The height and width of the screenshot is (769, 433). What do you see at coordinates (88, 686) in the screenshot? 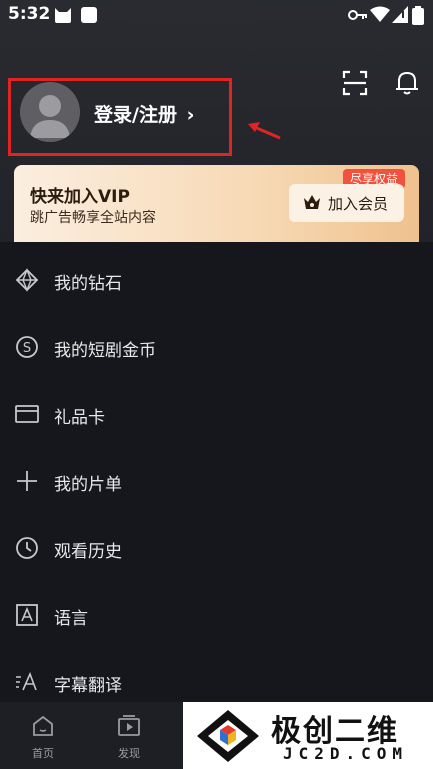
I see `menu-label: 字幕翻译` at bounding box center [88, 686].